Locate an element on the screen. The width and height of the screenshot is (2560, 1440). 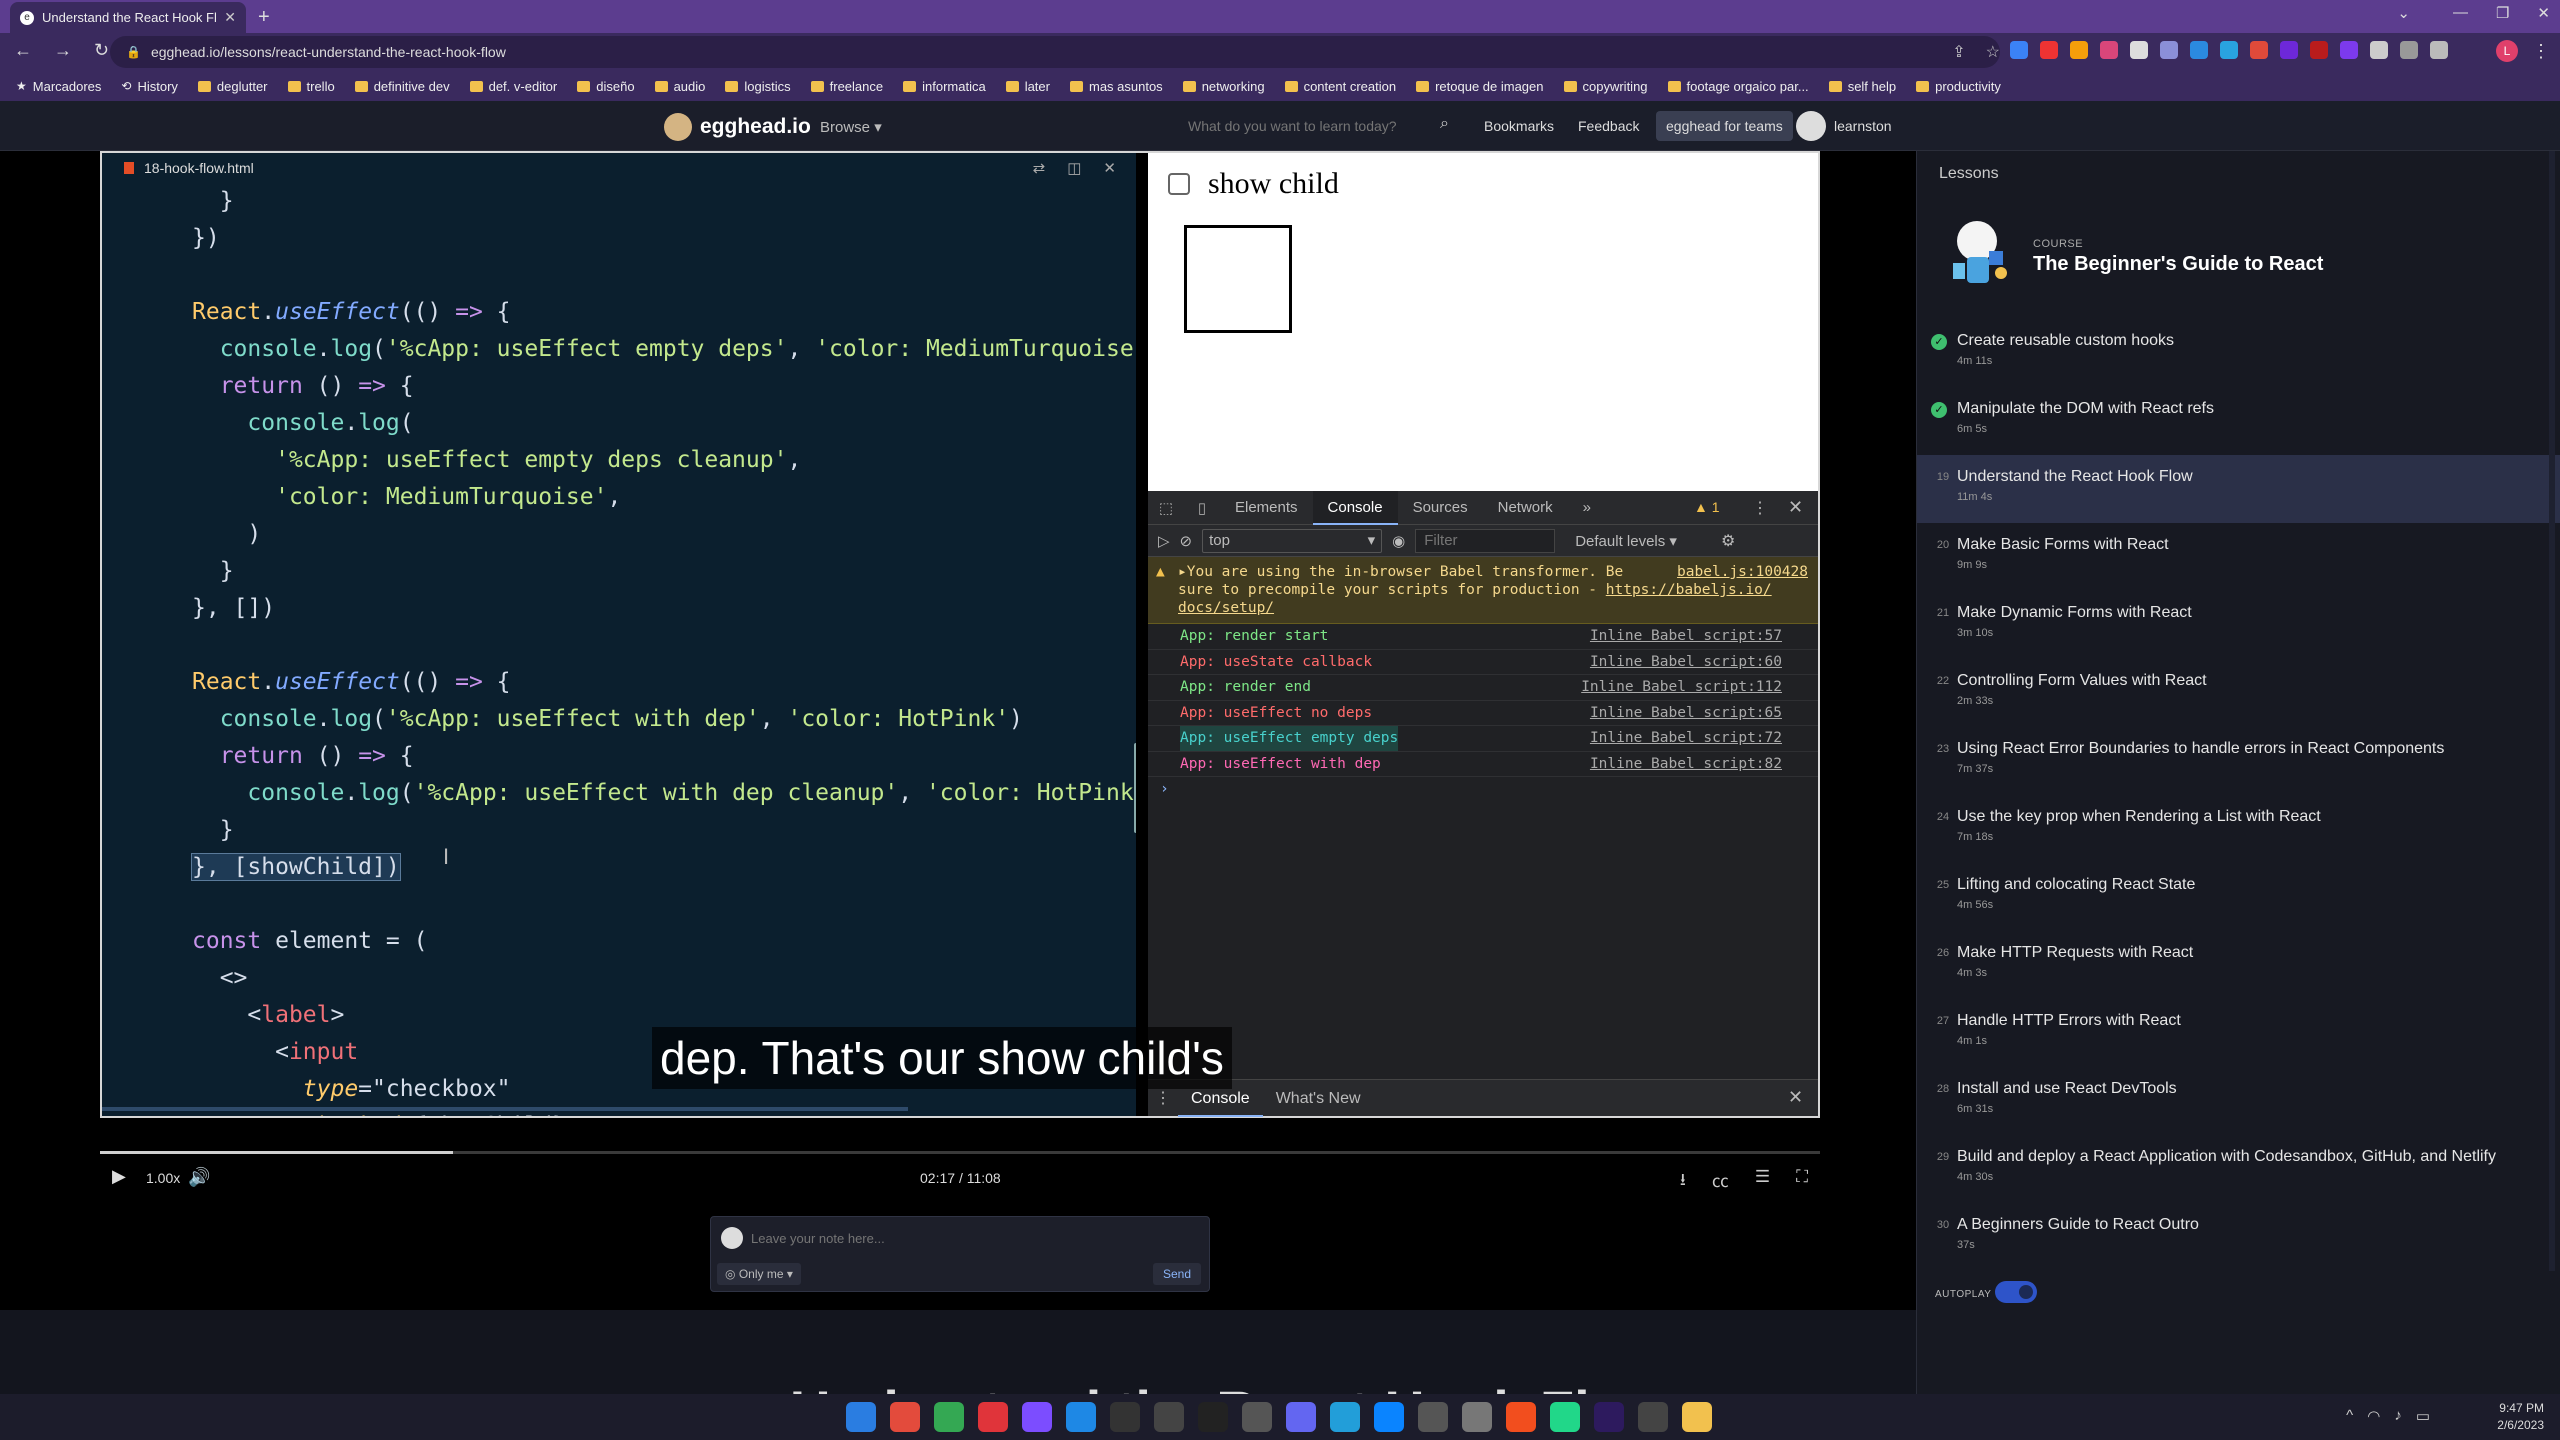
share-icon: ⇪ is located at coordinates (1958, 52).